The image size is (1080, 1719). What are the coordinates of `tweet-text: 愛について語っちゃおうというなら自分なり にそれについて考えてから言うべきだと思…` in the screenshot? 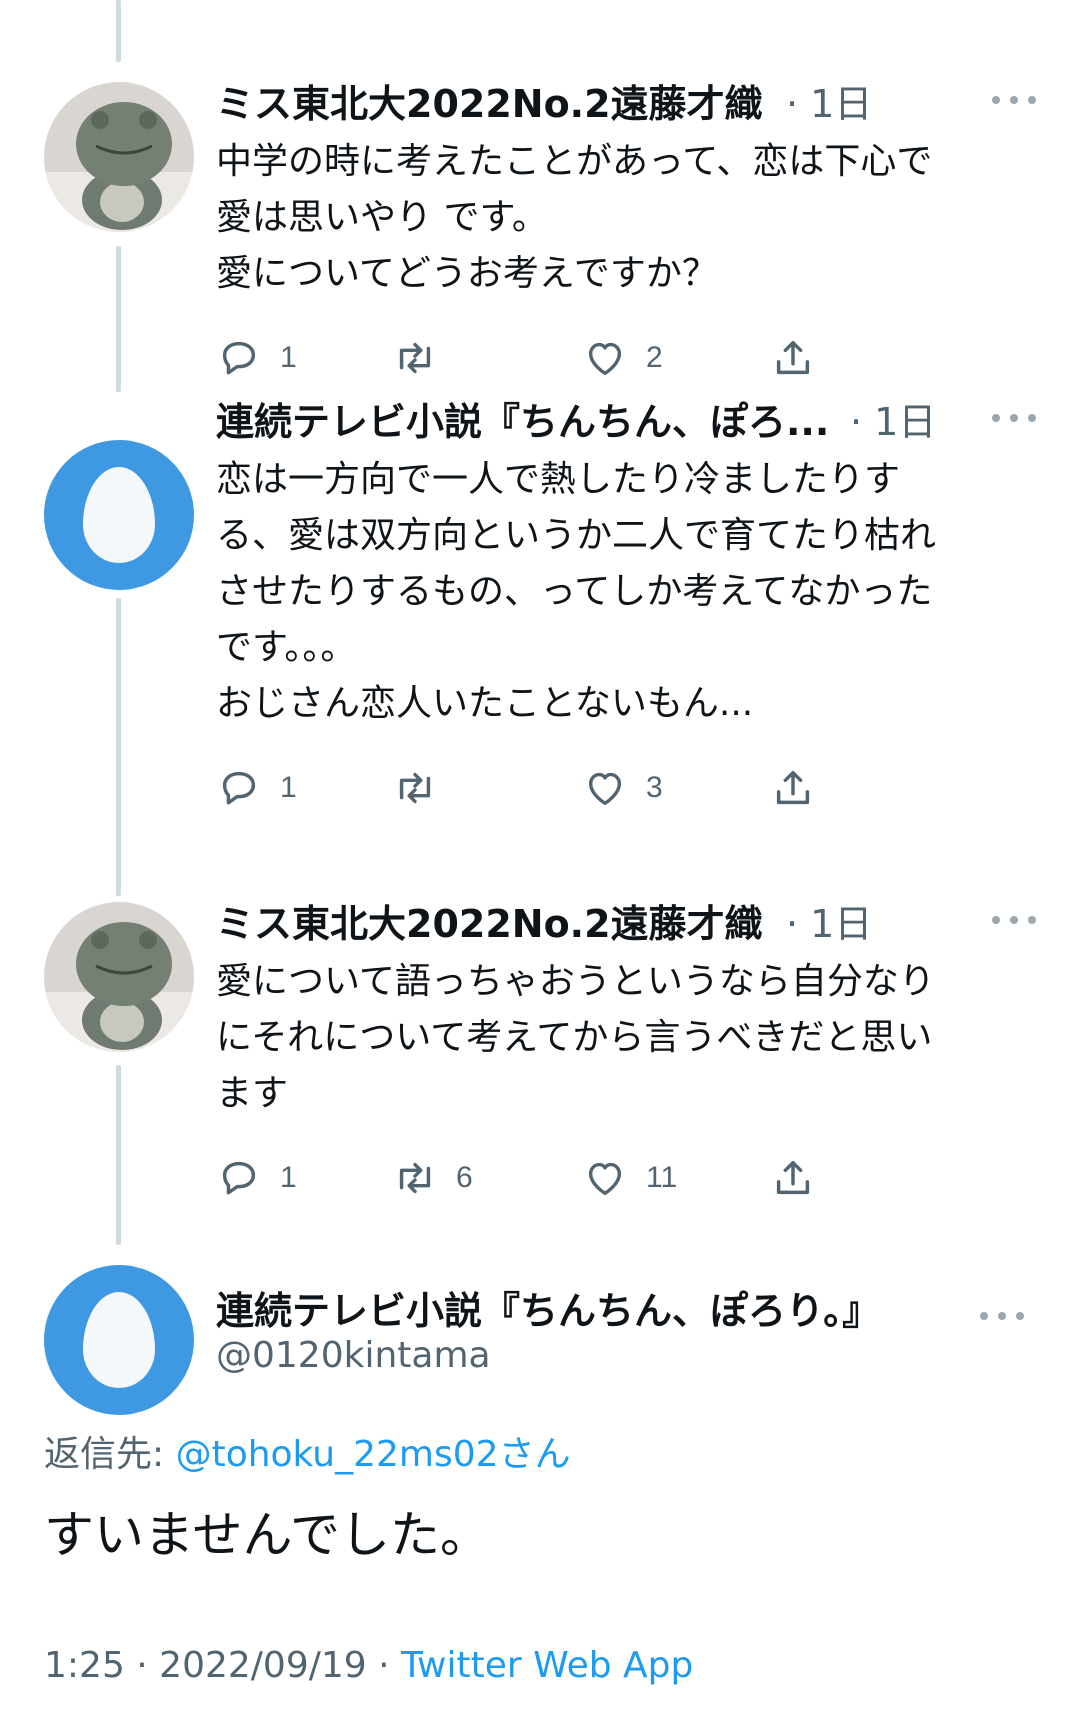 It's located at (575, 1037).